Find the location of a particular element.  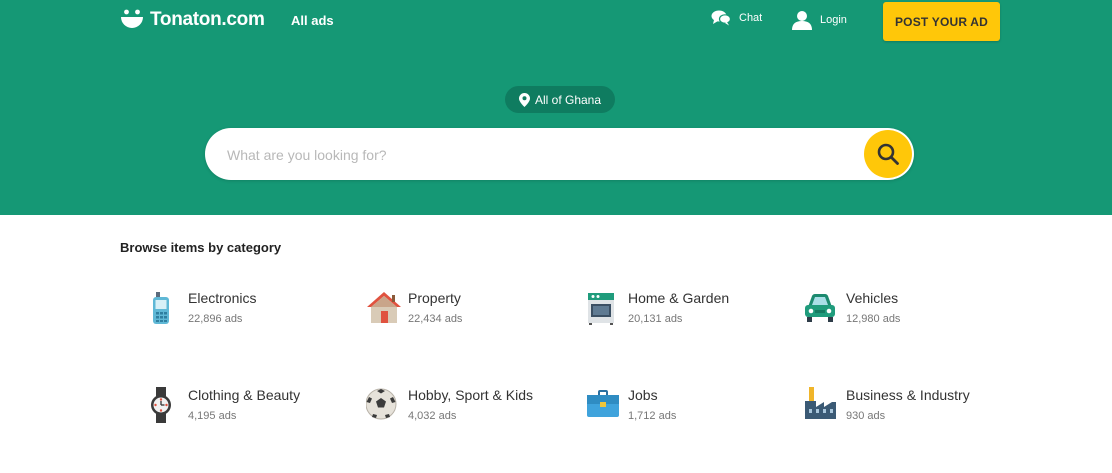

car-icon is located at coordinates (820, 308).